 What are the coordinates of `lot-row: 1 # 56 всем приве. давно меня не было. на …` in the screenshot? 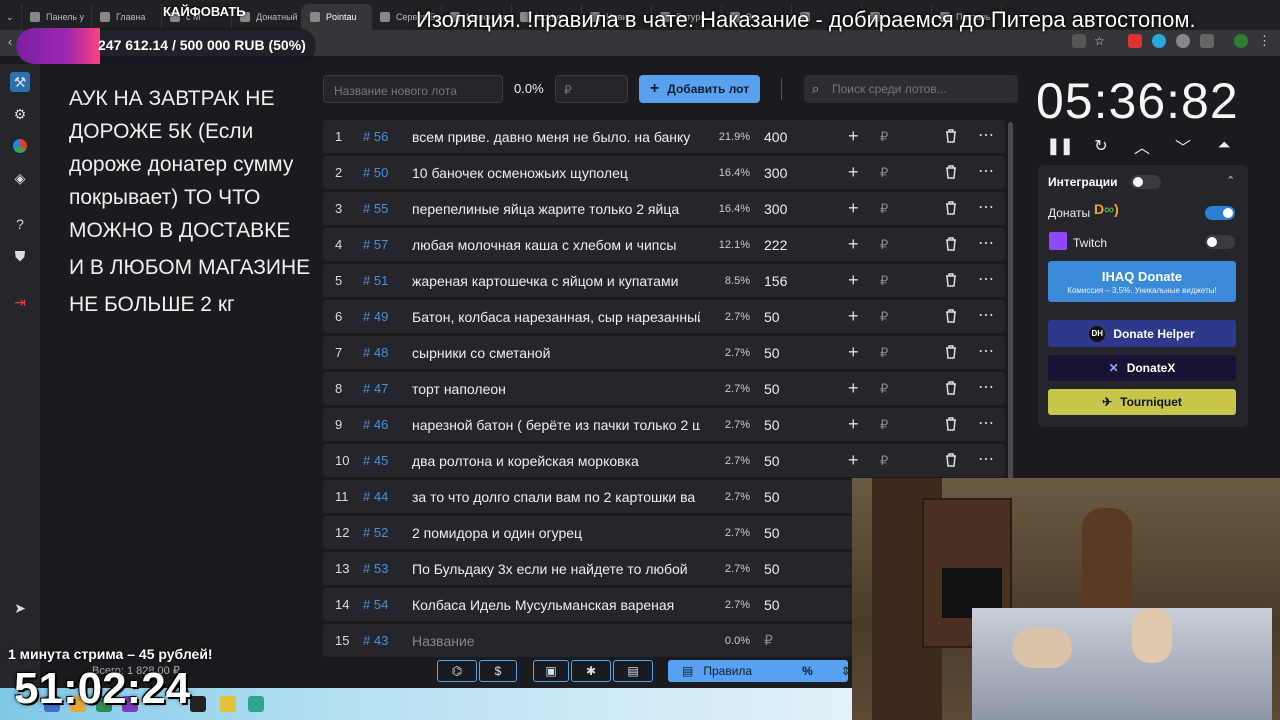 It's located at (664, 136).